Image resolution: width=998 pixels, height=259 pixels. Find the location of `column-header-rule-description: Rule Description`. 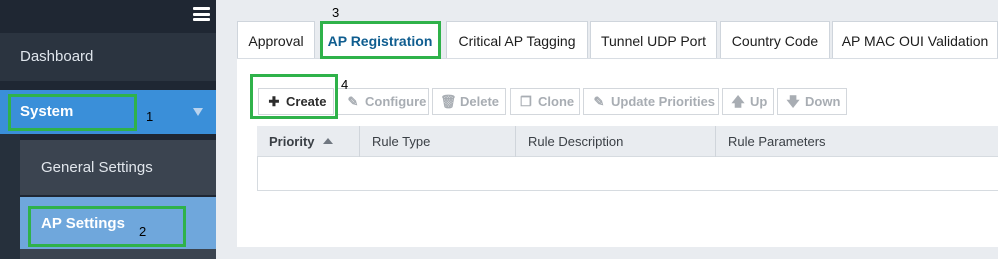

column-header-rule-description: Rule Description is located at coordinates (616, 141).